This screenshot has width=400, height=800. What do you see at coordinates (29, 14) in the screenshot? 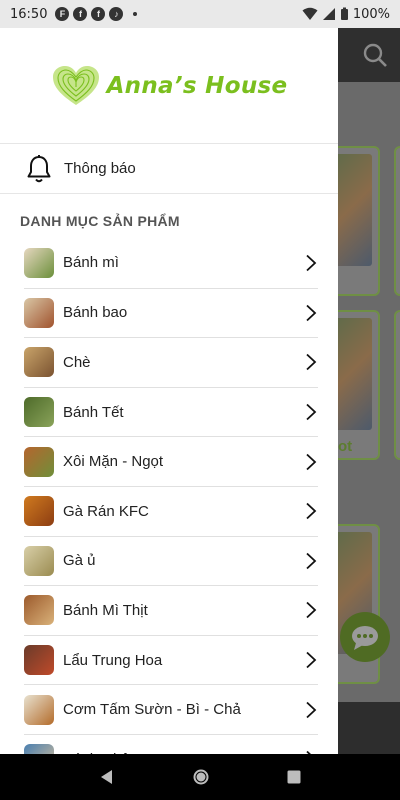
I see `status-time: 16:50` at bounding box center [29, 14].